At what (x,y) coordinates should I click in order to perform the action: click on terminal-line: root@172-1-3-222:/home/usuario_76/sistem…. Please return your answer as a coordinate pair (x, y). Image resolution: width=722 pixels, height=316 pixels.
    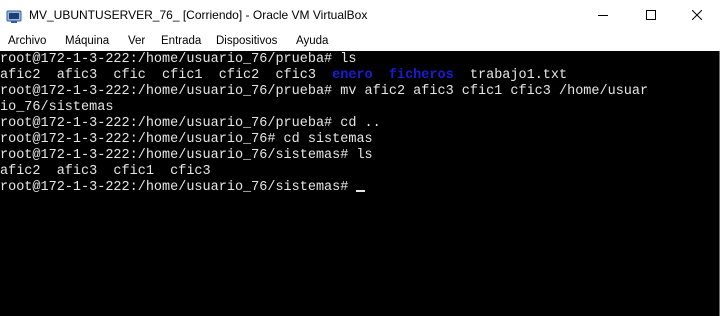
    Looking at the image, I should click on (186, 155).